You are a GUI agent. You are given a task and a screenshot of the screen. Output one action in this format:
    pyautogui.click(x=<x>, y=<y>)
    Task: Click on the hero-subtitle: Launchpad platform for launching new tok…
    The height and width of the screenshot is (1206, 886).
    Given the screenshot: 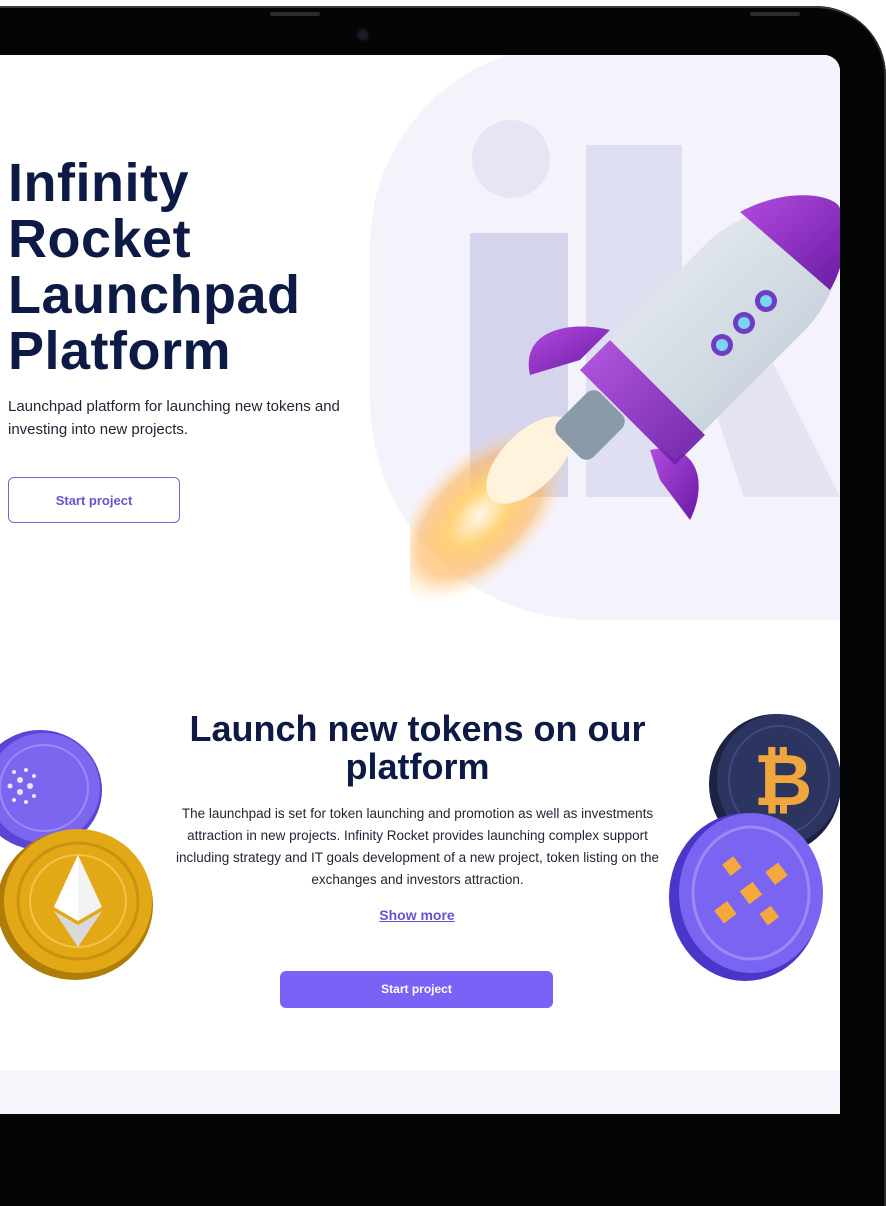 What is the action you would take?
    pyautogui.click(x=174, y=418)
    